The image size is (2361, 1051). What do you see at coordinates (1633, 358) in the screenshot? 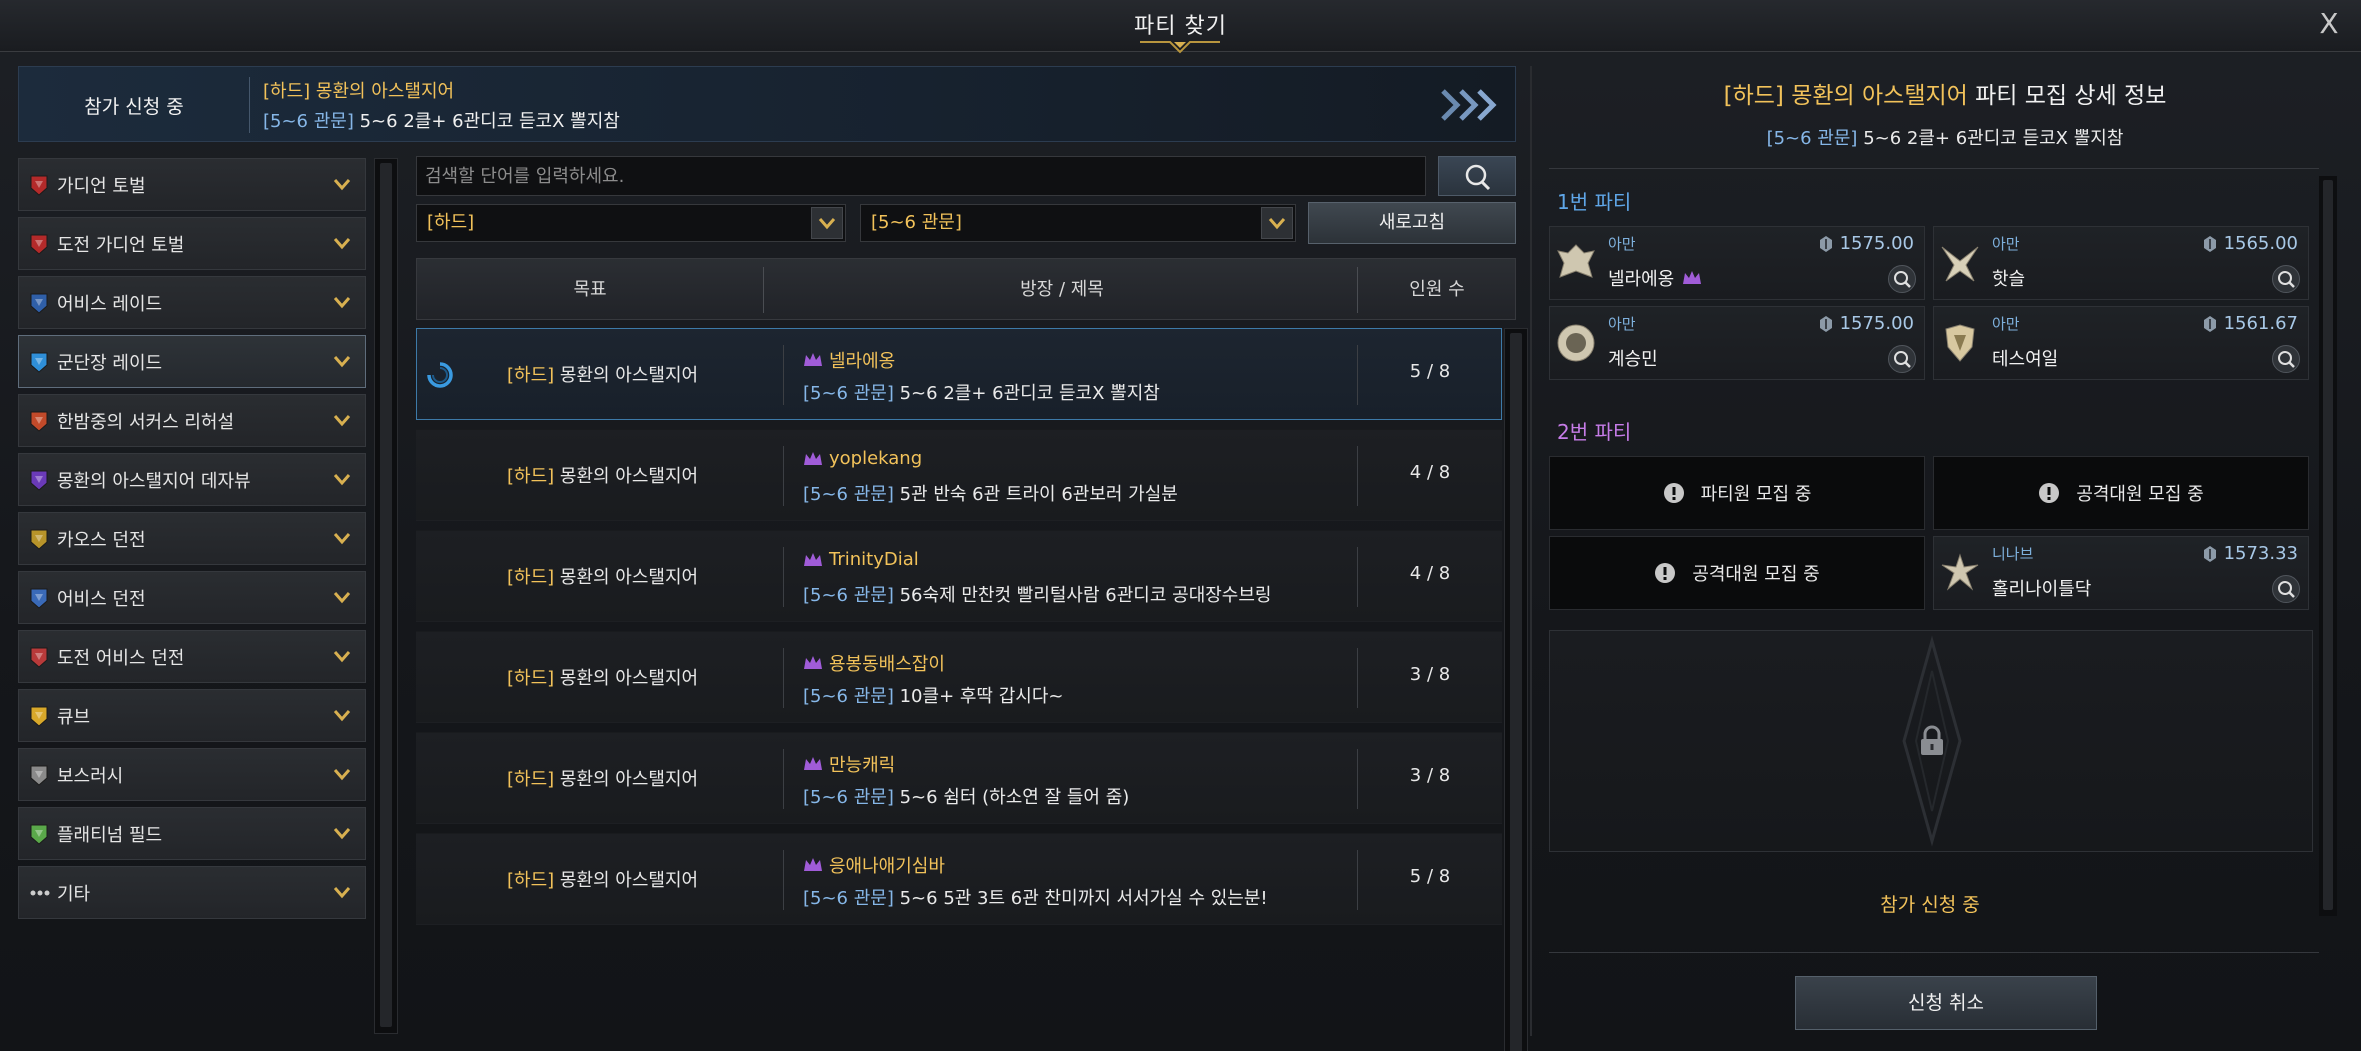
I see `member-name: 계승민` at bounding box center [1633, 358].